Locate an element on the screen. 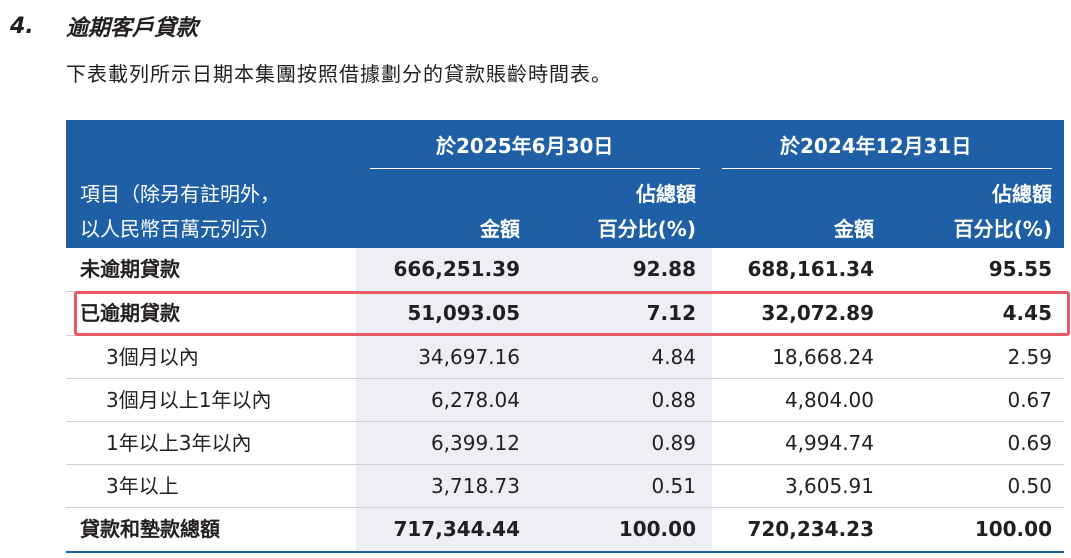 The height and width of the screenshot is (558, 1071). table-row: 3年以上 3,718.73 0.51 3,605.91 0.50 is located at coordinates (565, 486).